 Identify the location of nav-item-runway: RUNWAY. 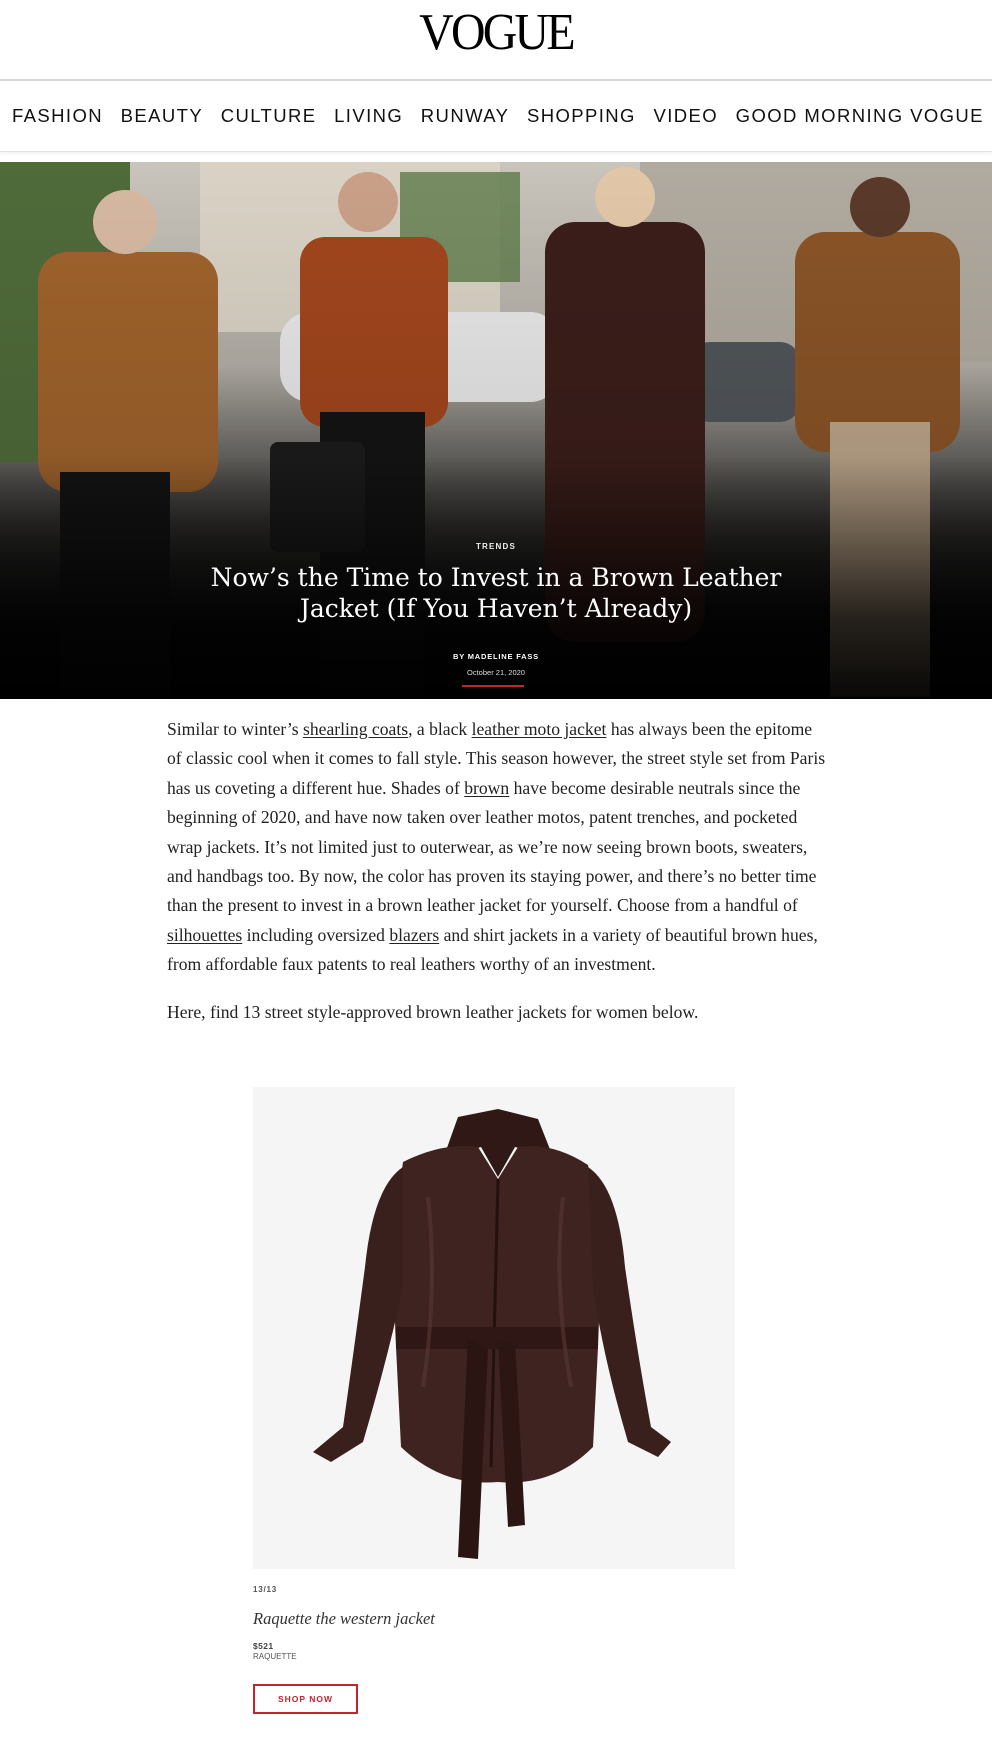
(465, 116).